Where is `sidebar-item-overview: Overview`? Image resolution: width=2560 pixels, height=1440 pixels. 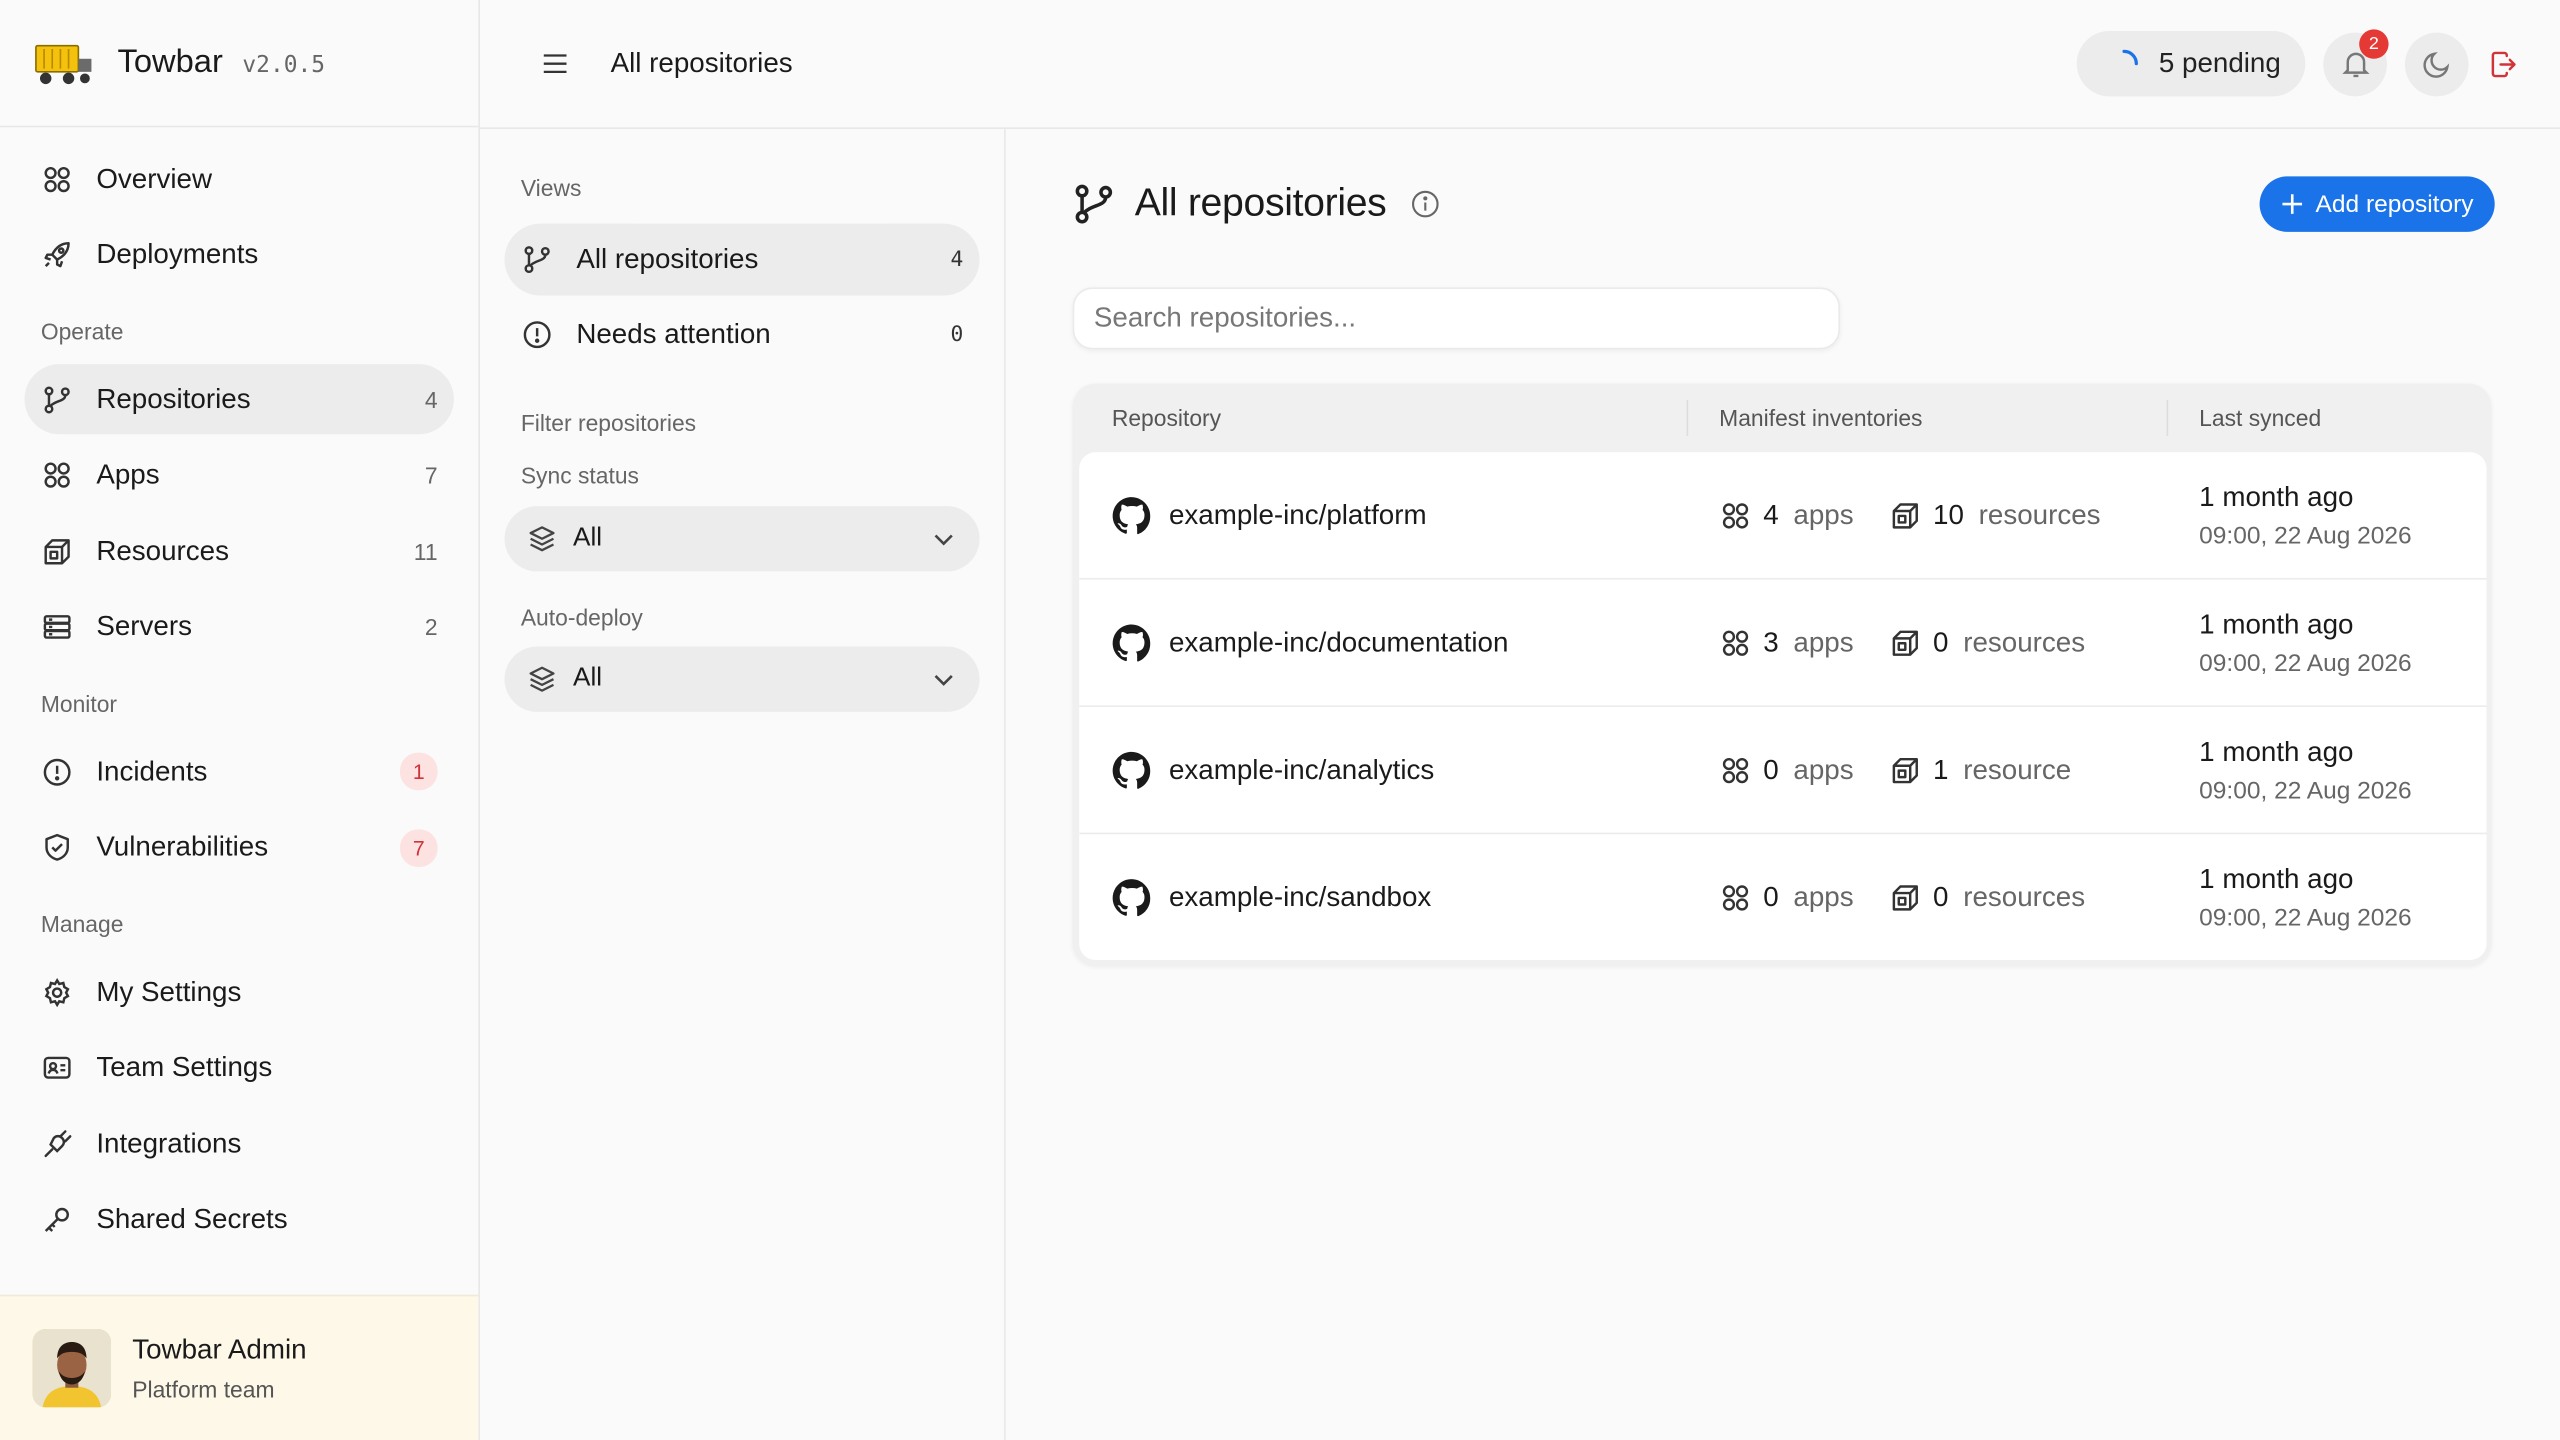 sidebar-item-overview: Overview is located at coordinates (238, 179).